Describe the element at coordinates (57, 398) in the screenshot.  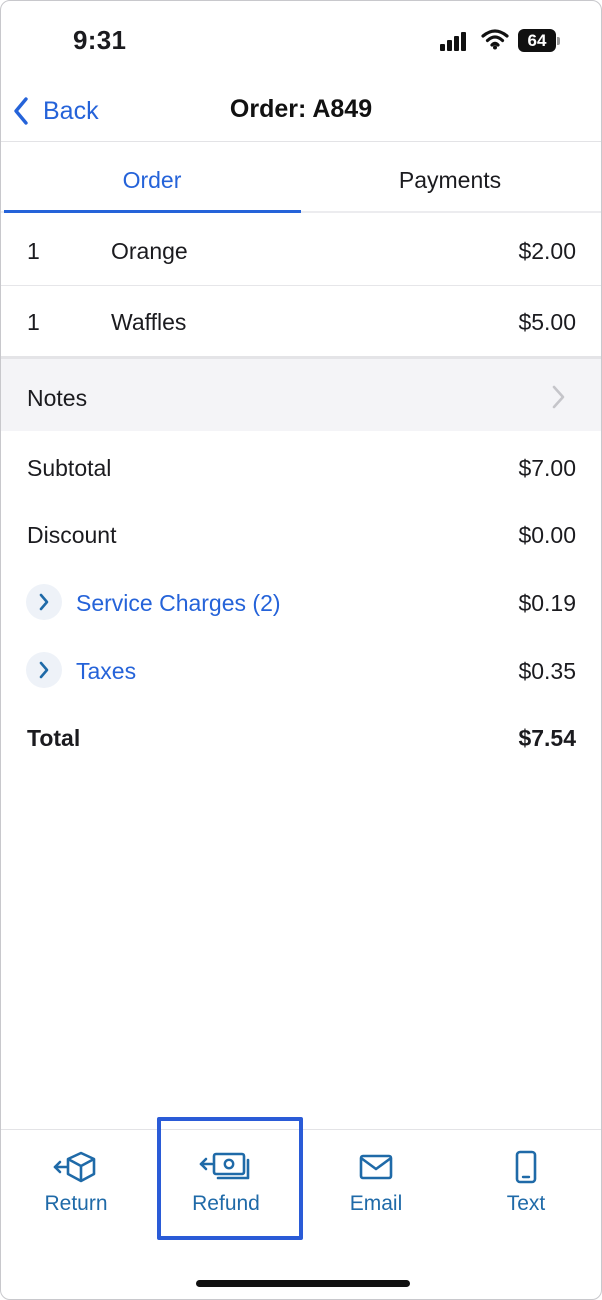
I see `notes-label: Notes` at that location.